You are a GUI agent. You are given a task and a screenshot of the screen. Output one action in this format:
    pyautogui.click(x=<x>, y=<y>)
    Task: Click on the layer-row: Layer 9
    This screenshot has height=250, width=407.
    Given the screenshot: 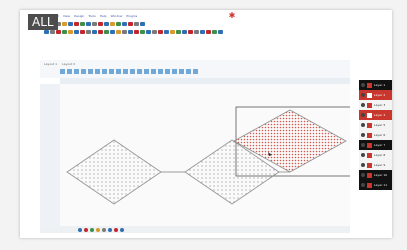 What is the action you would take?
    pyautogui.click(x=375, y=165)
    